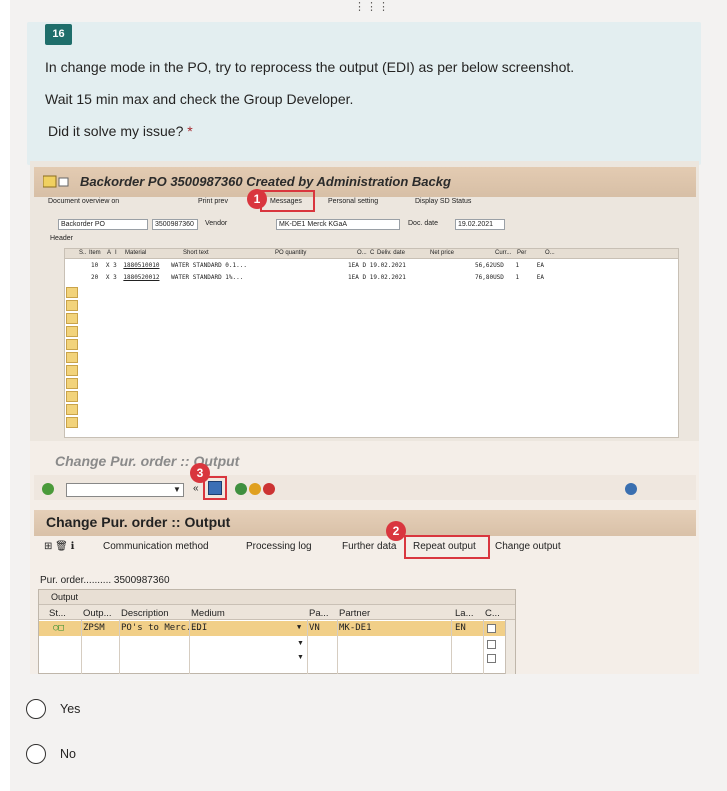 This screenshot has height=791, width=727. Describe the element at coordinates (107, 265) in the screenshot. I see `row1-a: X` at that location.